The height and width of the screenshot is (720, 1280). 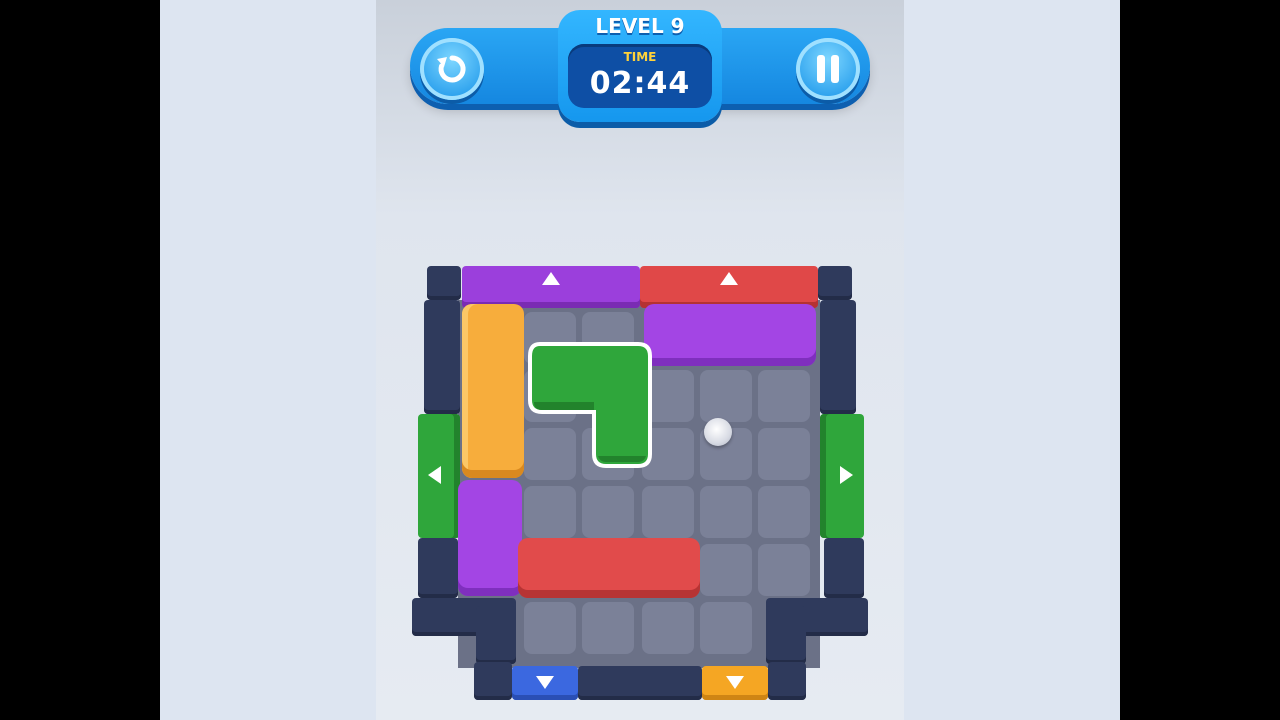 I want to click on exit-gate-green-right, so click(x=842, y=476).